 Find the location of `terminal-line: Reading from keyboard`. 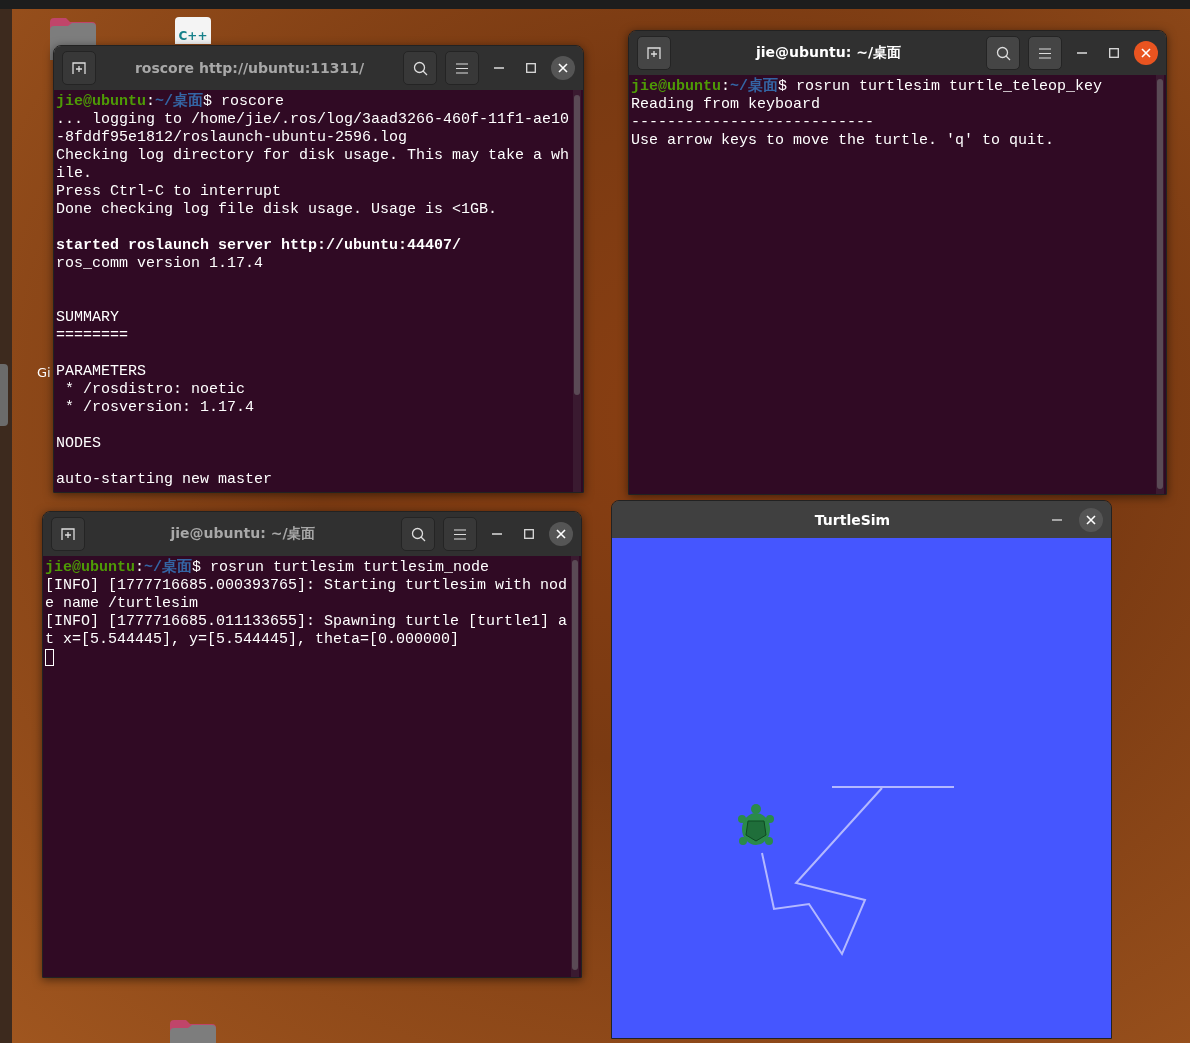

terminal-line: Reading from keyboard is located at coordinates (726, 105).